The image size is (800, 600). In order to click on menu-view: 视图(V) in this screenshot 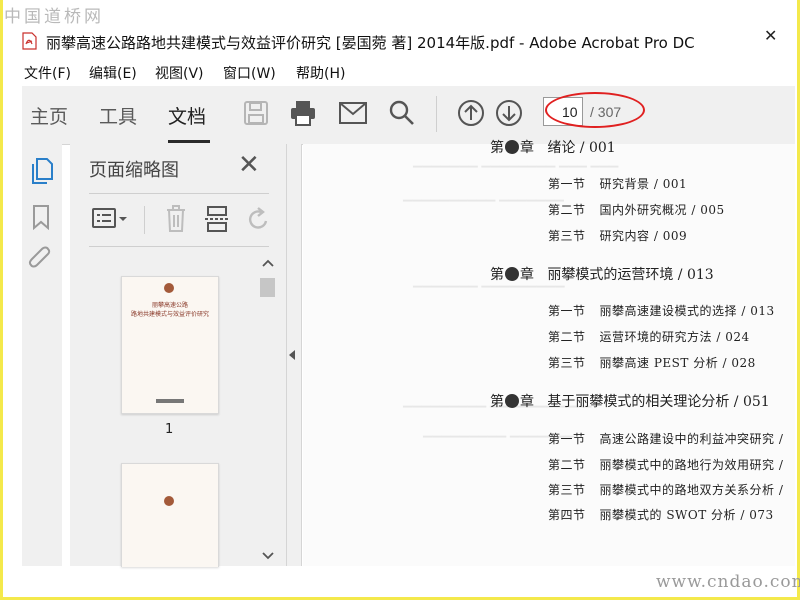, I will do `click(179, 73)`.